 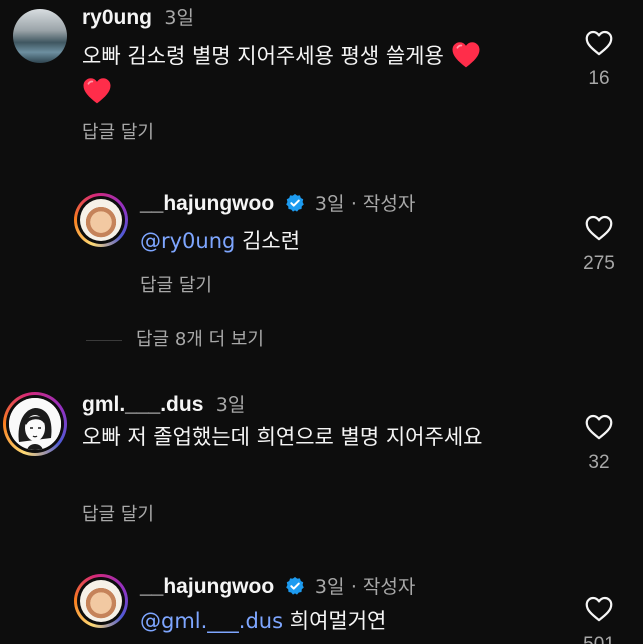 I want to click on view-more-replies-label: 답글 8개 더 보기, so click(x=200, y=339).